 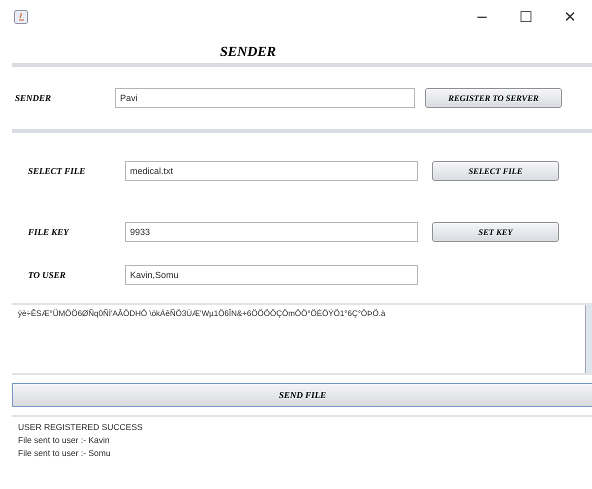 What do you see at coordinates (201, 314) in the screenshot?
I see `encrypted-text: ÿè÷ÊSÆ°ÜMÖÖ6ØÑq0ÑÌ'AÂÖDHÖ \ökÁêÑÖ3ÙÆ'Wµ1Ö6ÎN&+6ÖÖÖÖÇÖmÖÖ°ÖÈÖÝÖ1°6Ç°ÖÞÖ.ä` at bounding box center [201, 314].